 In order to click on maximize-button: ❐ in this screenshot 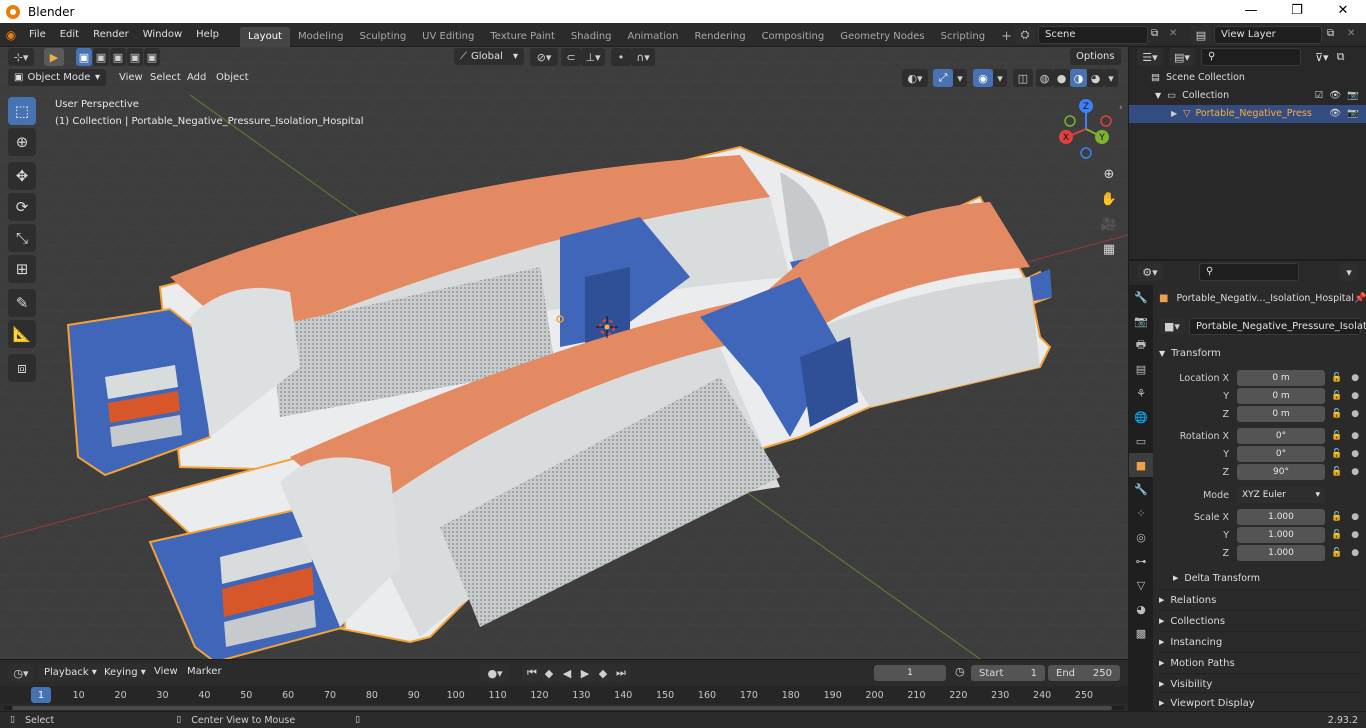, I will do `click(1297, 11)`.